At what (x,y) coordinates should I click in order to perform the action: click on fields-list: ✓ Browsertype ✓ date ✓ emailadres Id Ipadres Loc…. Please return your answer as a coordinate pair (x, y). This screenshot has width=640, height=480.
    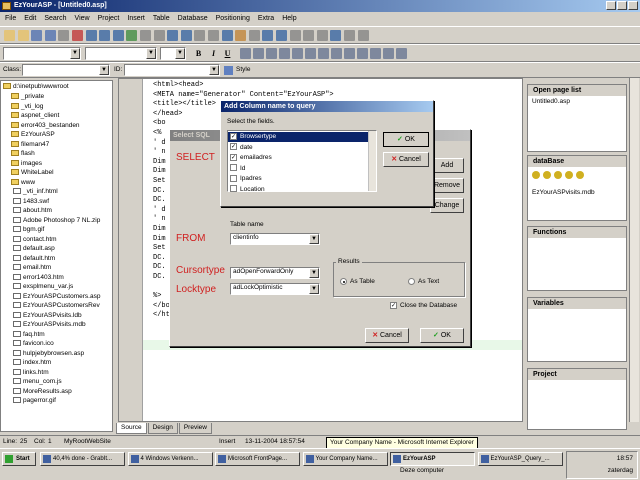
    Looking at the image, I should click on (302, 161).